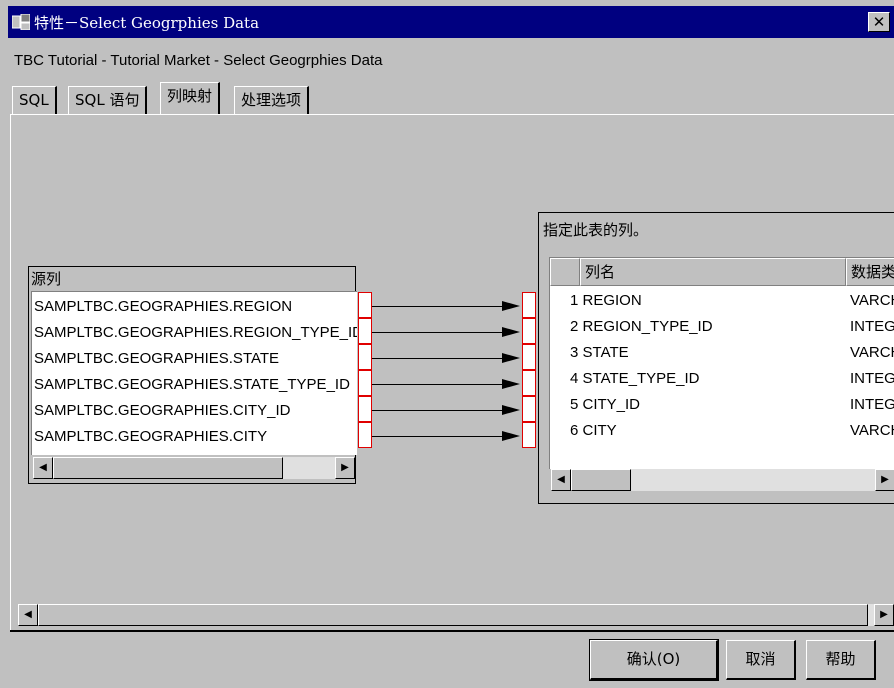 The height and width of the screenshot is (688, 894). I want to click on column-header-name: 列名, so click(713, 272).